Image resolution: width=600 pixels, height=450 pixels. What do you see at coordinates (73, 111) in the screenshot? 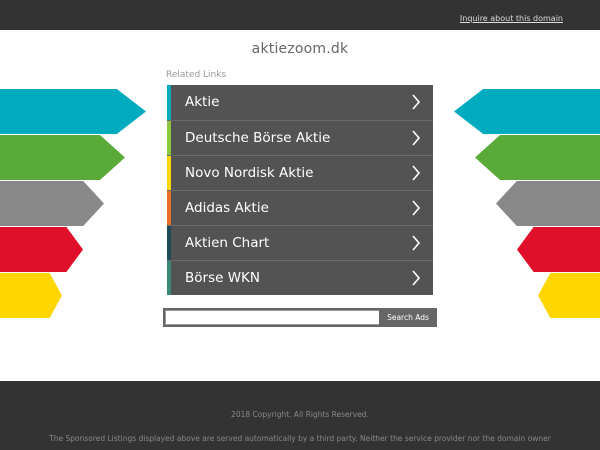
I see `decor-arrow-left-teal` at bounding box center [73, 111].